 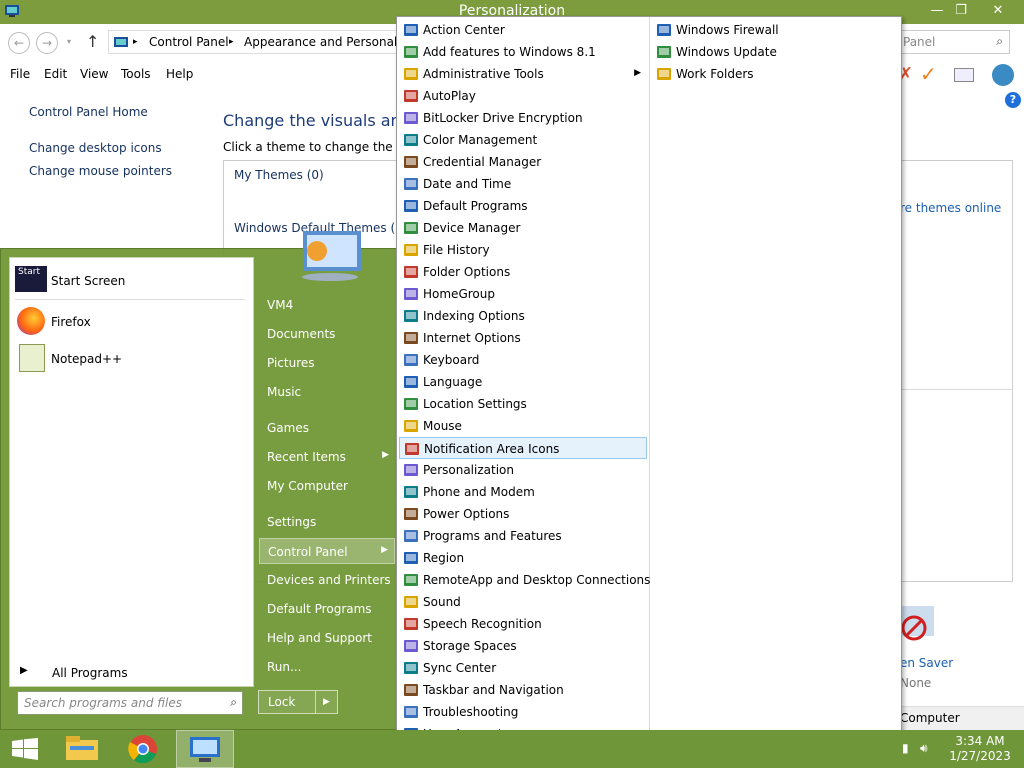 What do you see at coordinates (47, 43) in the screenshot?
I see `forward-button: →` at bounding box center [47, 43].